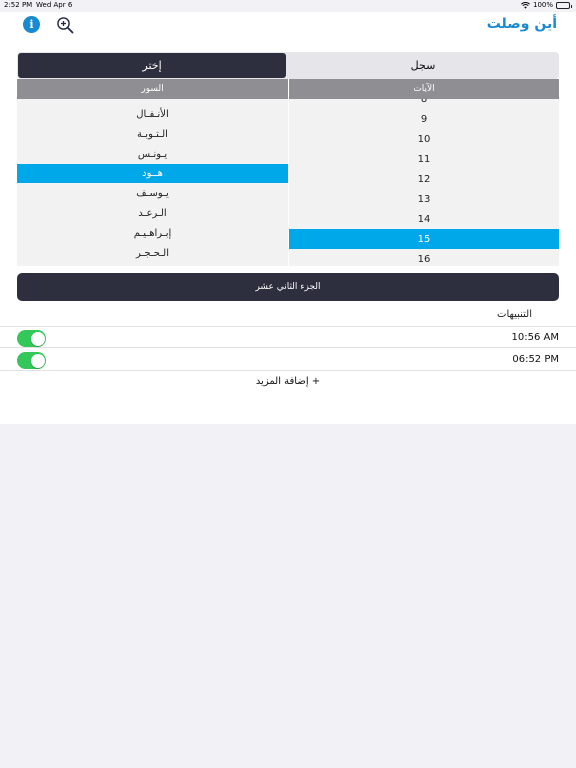 Image resolution: width=576 pixels, height=768 pixels. Describe the element at coordinates (54, 5) in the screenshot. I see `status-date: Wed Apr 6` at that location.